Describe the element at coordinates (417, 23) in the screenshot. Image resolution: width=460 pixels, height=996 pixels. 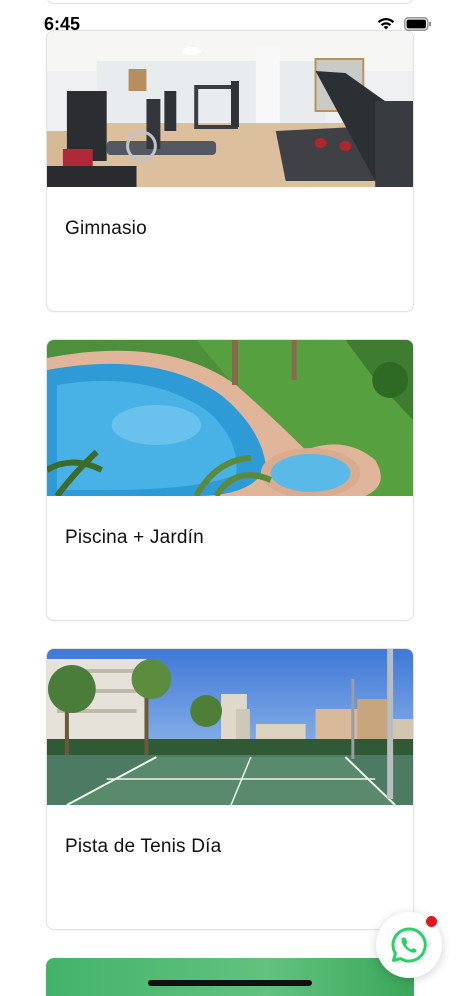
I see `battery-icon` at that location.